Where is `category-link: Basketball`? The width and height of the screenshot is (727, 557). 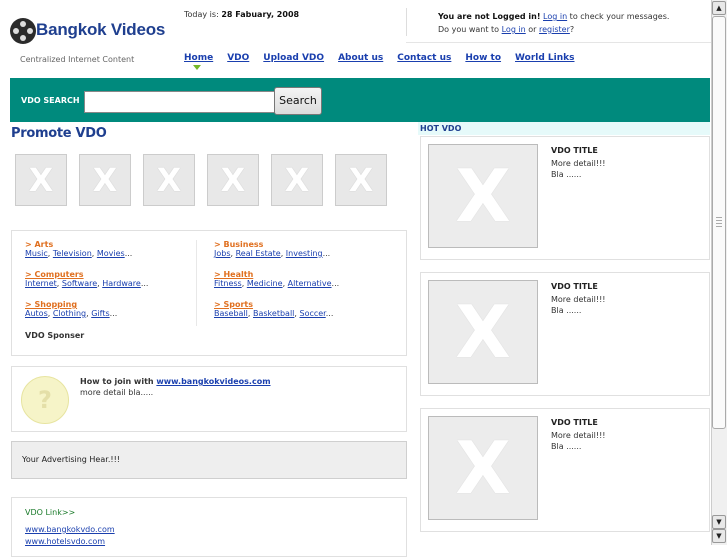
category-link: Basketball is located at coordinates (273, 313).